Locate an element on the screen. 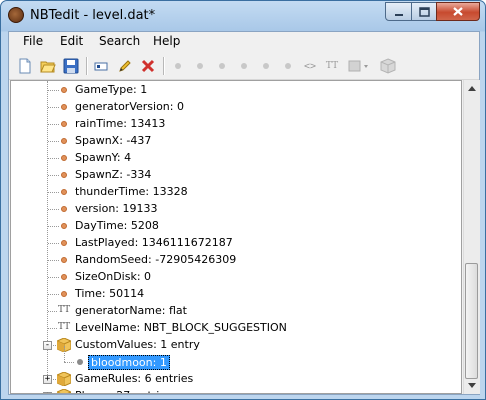 This screenshot has width=486, height=400. tree-row-label: bloodmoon: 1 is located at coordinates (129, 362).